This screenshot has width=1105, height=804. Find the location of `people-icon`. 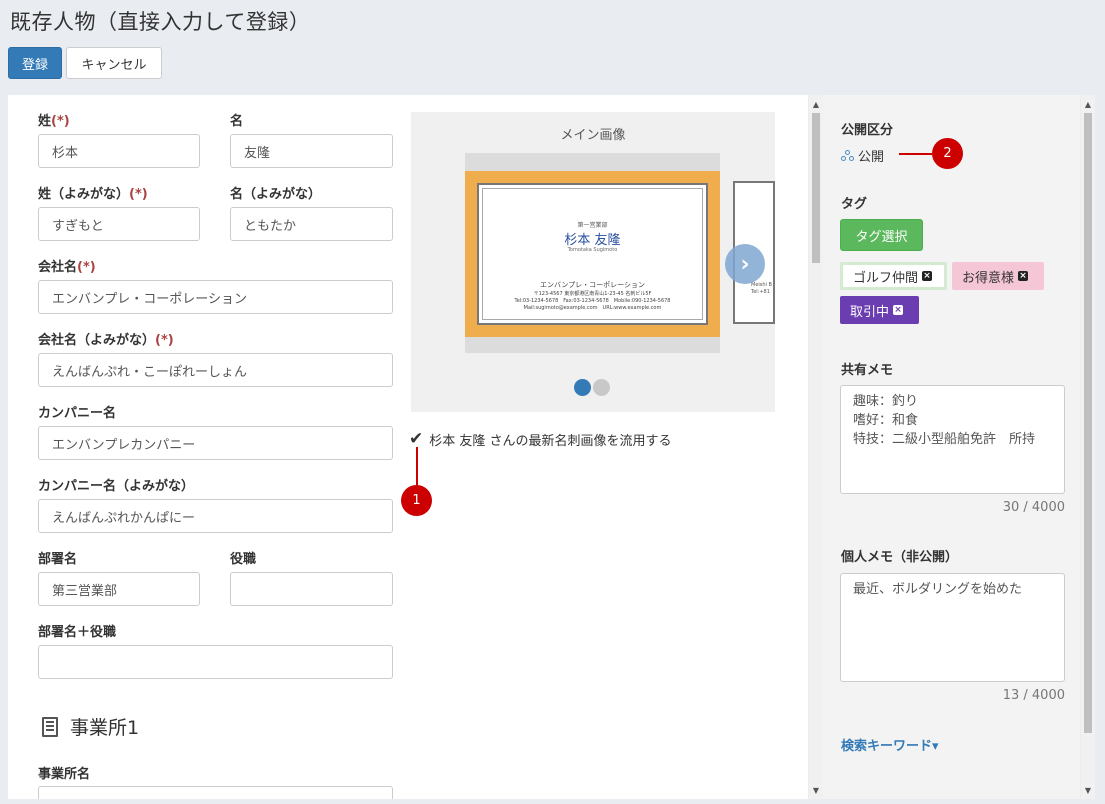

people-icon is located at coordinates (847, 155).